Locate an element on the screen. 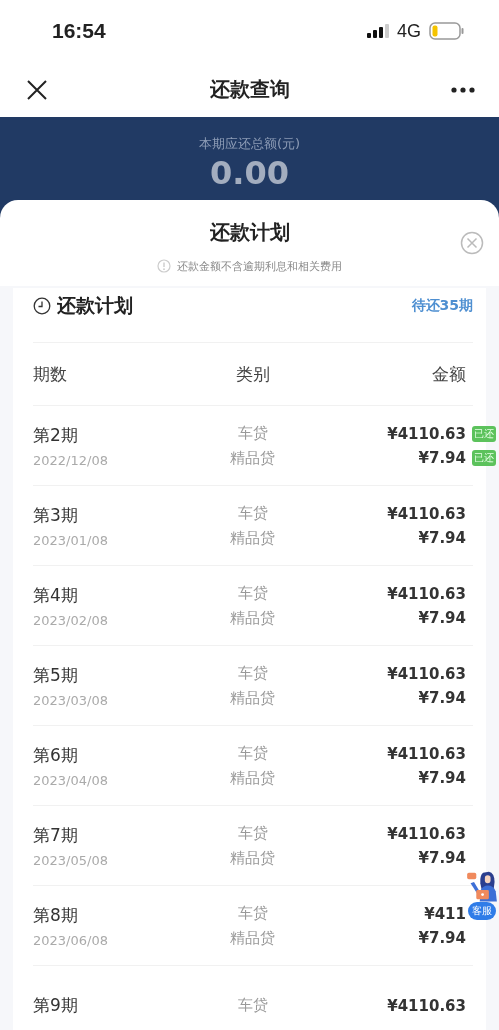 The width and height of the screenshot is (499, 1030). column-header: 期数 is located at coordinates (50, 374).